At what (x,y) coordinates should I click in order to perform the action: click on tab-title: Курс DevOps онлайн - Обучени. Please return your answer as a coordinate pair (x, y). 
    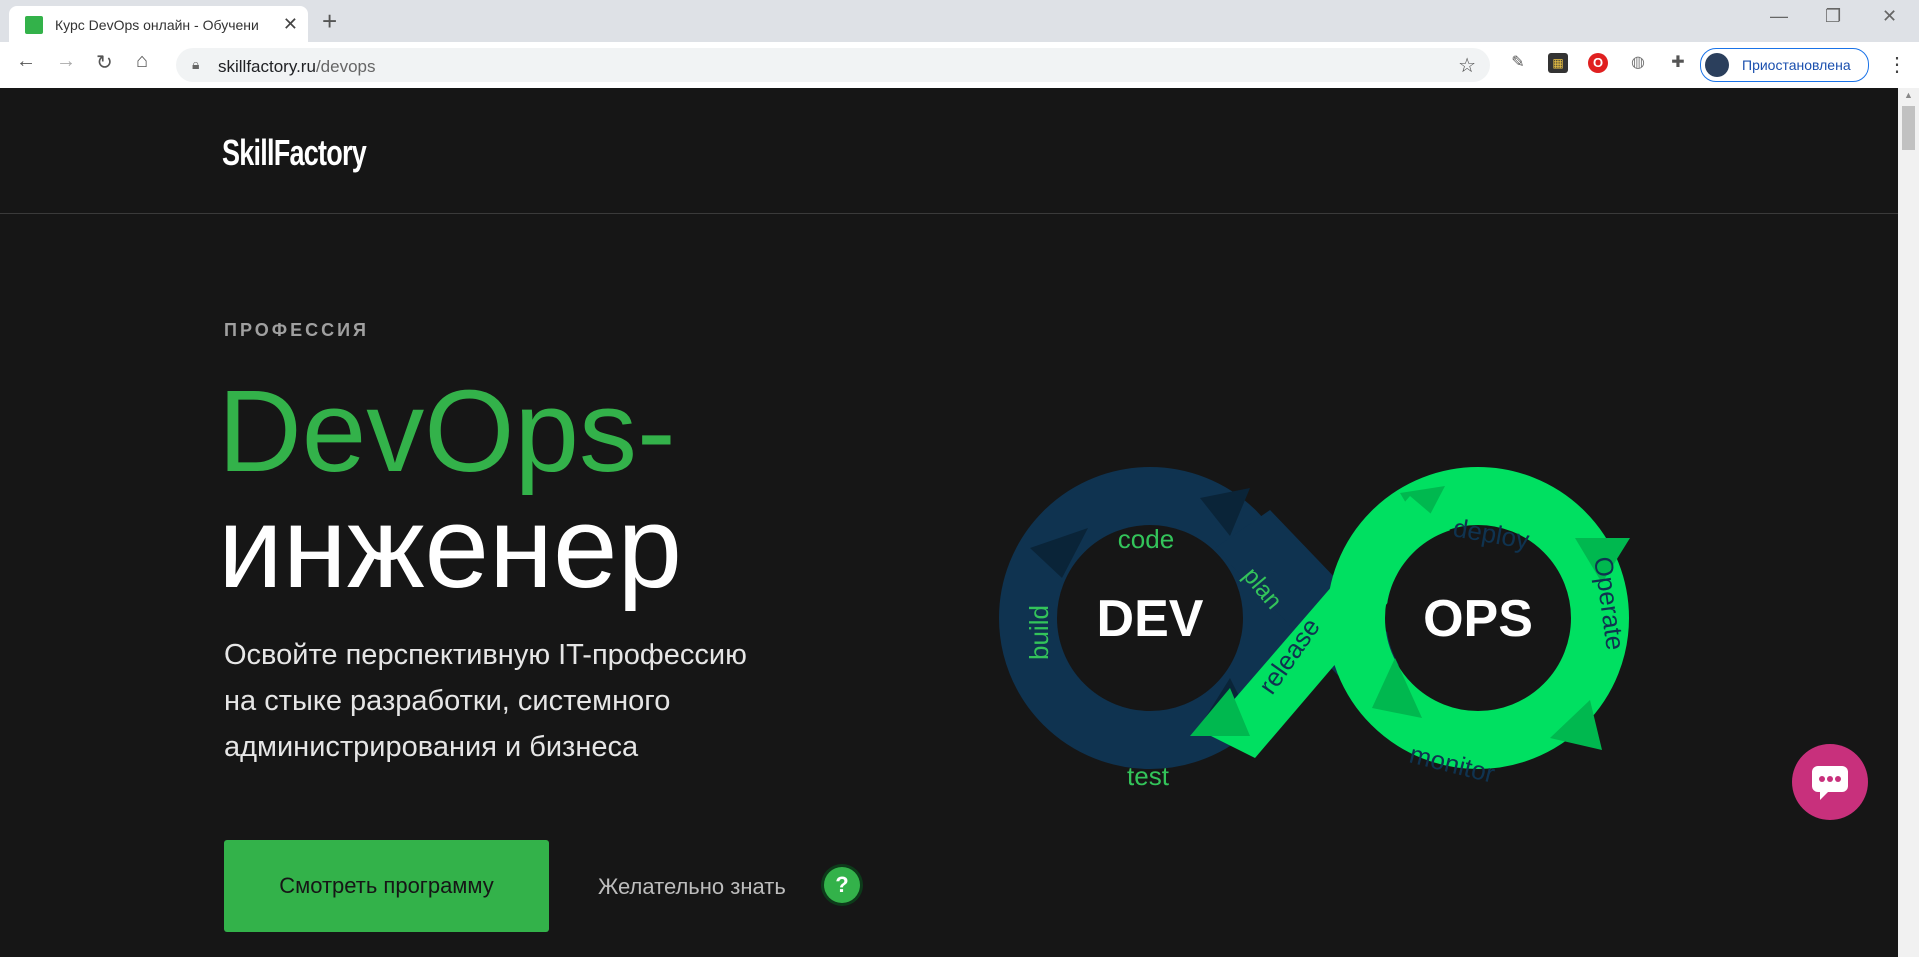
    Looking at the image, I should click on (157, 25).